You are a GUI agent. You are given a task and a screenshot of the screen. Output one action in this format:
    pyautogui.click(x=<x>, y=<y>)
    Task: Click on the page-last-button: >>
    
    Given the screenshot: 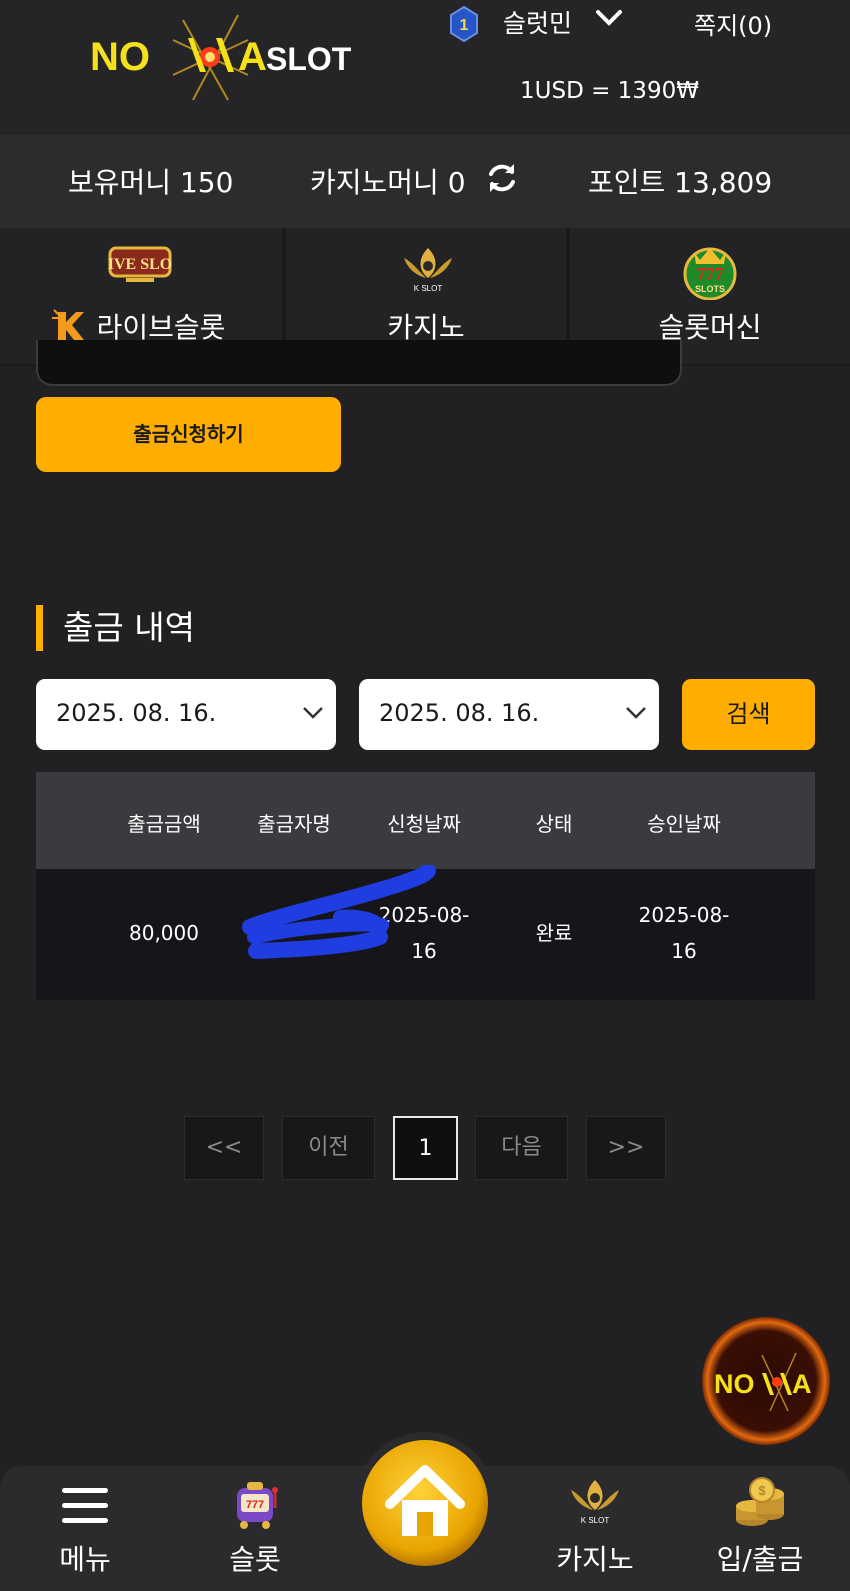 What is the action you would take?
    pyautogui.click(x=626, y=1148)
    